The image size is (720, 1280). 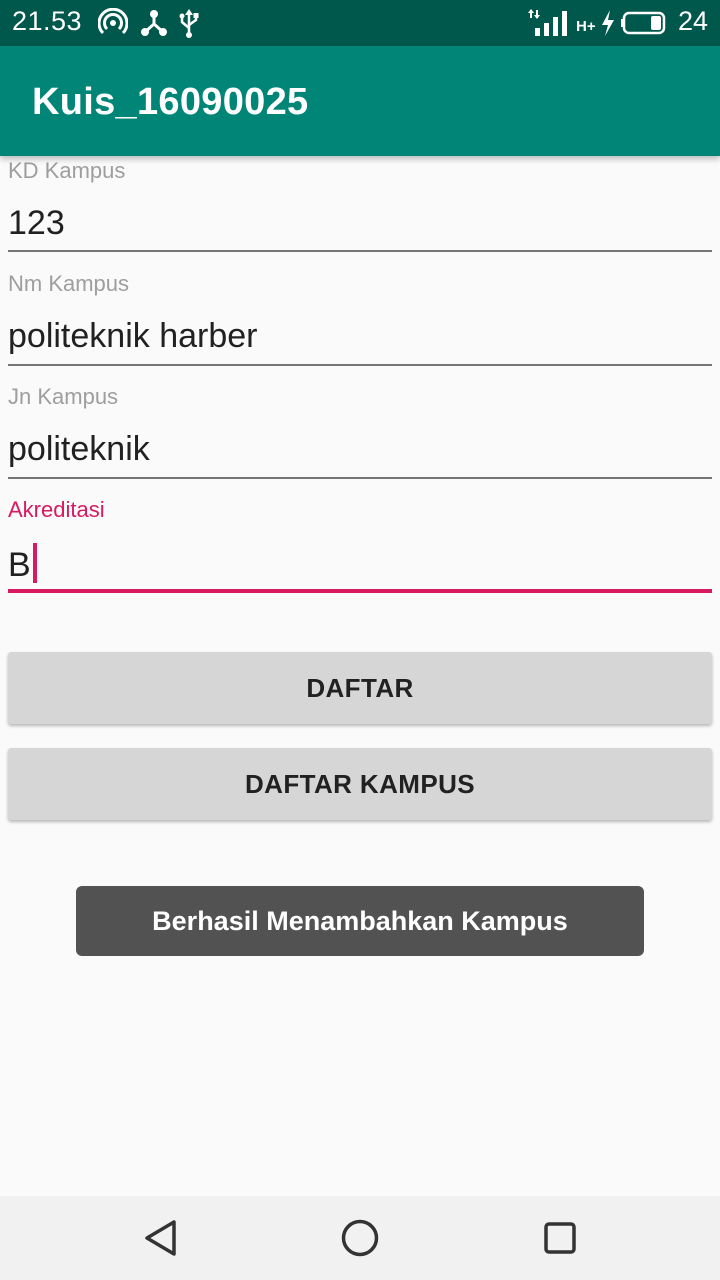 I want to click on app-title: Kuis_16090025, so click(x=170, y=102).